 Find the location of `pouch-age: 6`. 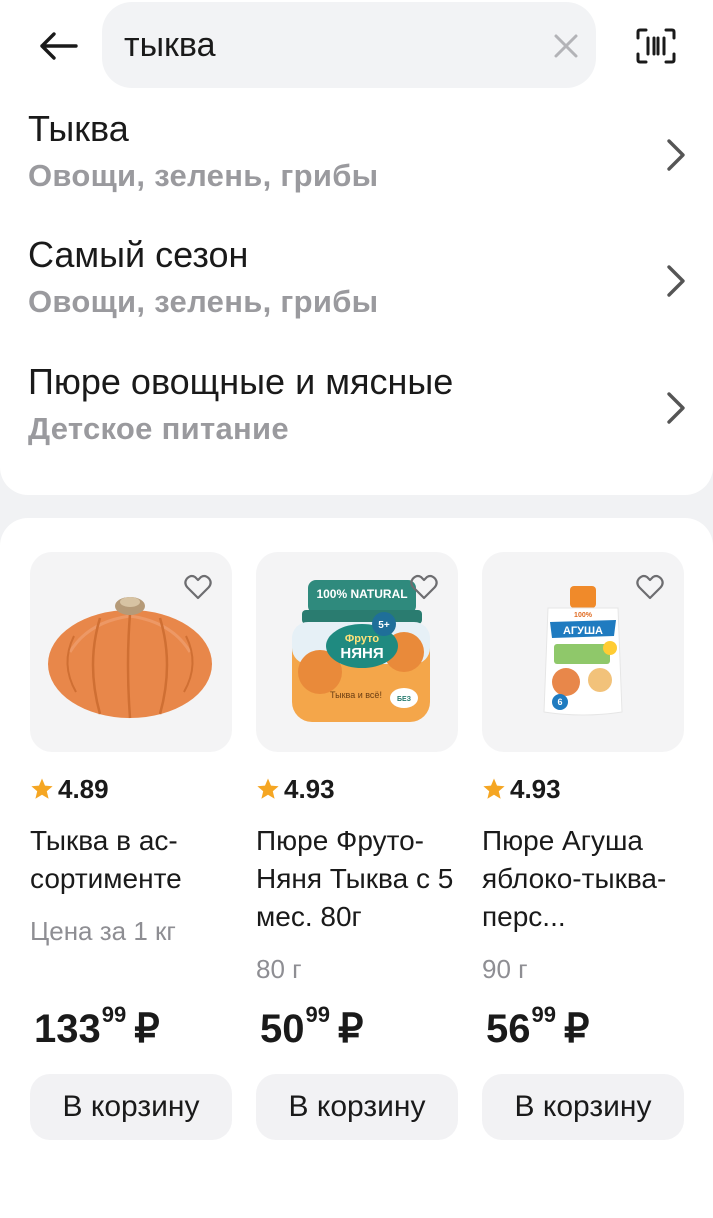

pouch-age: 6 is located at coordinates (559, 702).